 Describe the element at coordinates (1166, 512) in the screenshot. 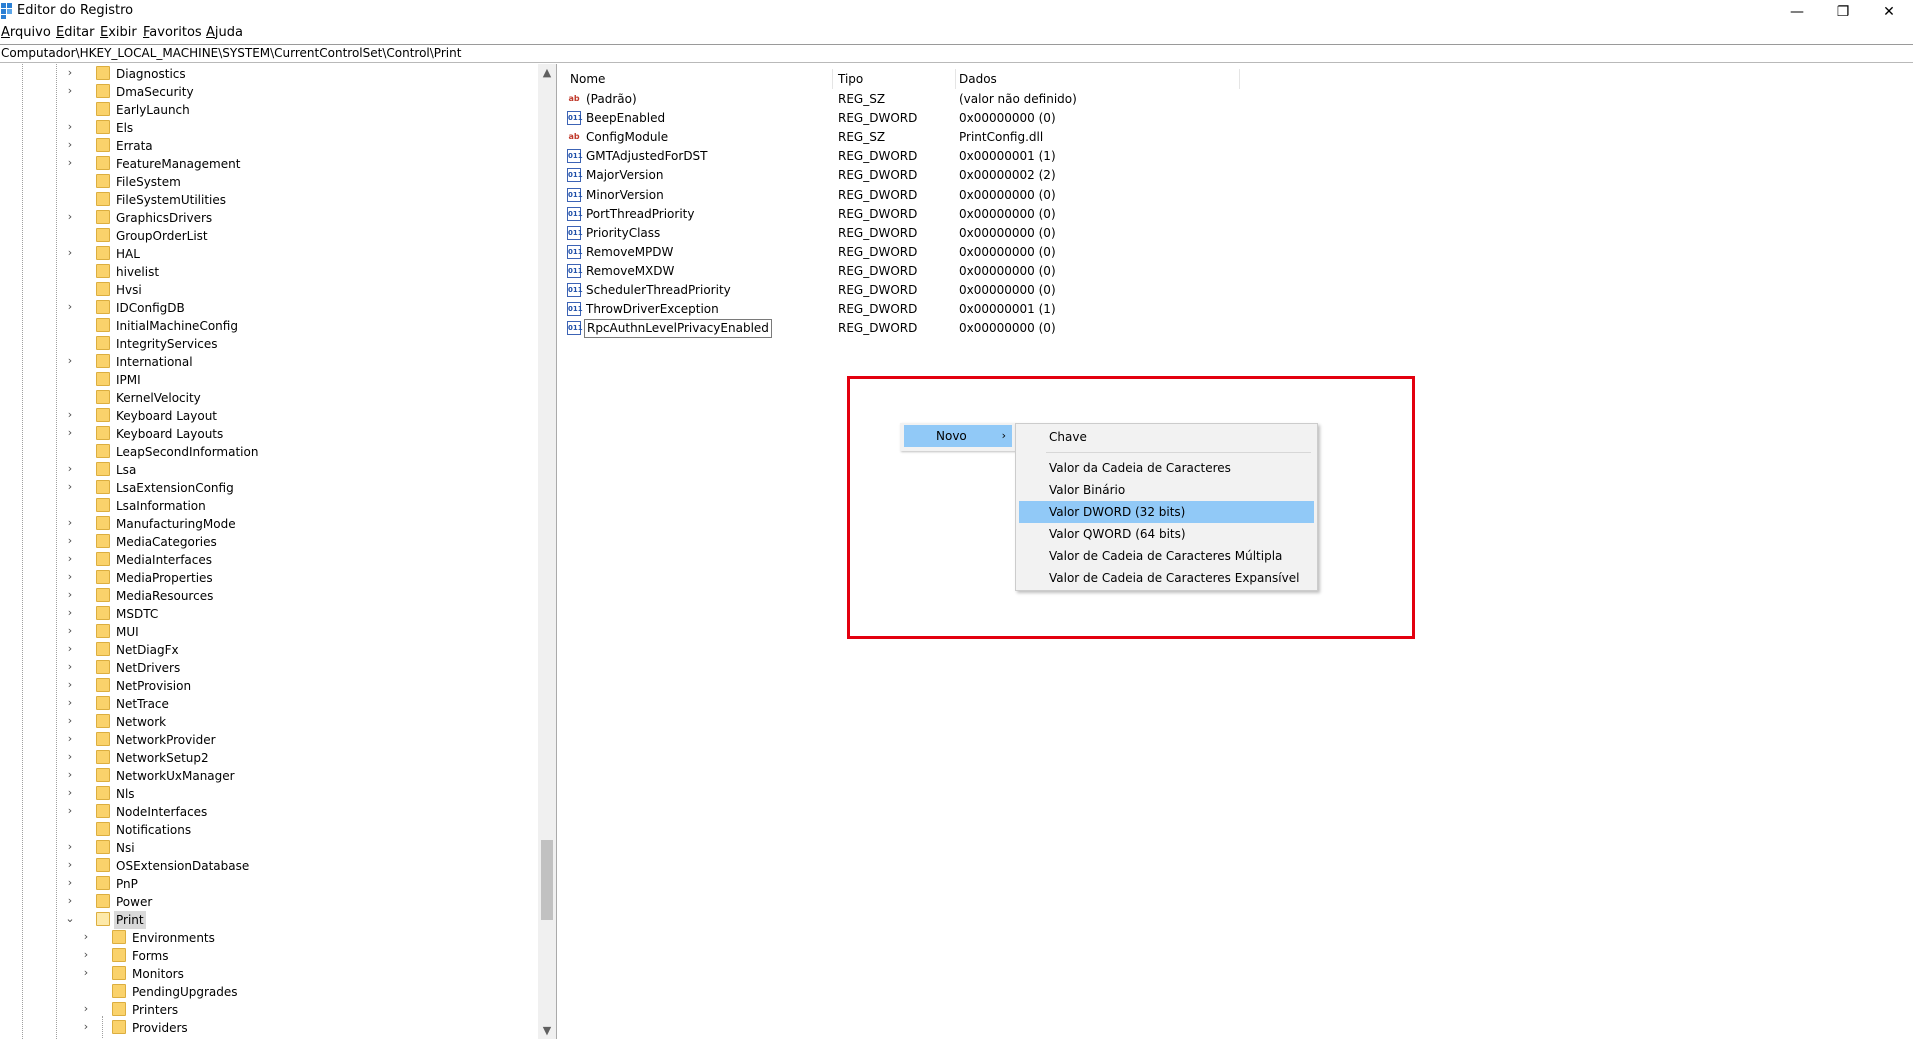

I see `submenu-item-dword-value: Valor DWORD (32 bits)` at that location.